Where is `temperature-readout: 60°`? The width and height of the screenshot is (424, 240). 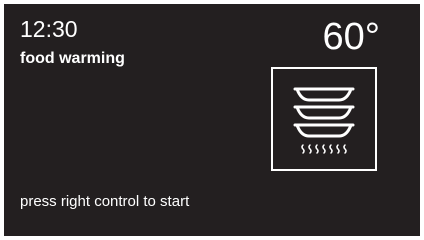 temperature-readout: 60° is located at coordinates (351, 37).